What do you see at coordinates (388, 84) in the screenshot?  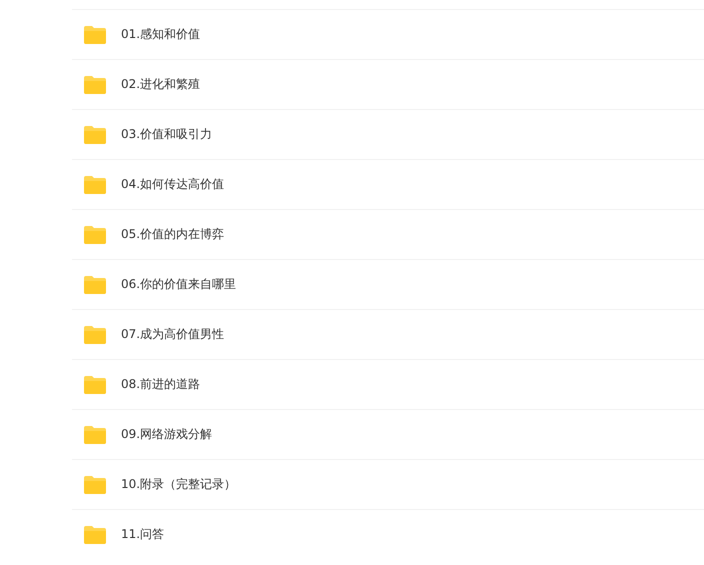 I see `folder-row: 02.进化和繁殖` at bounding box center [388, 84].